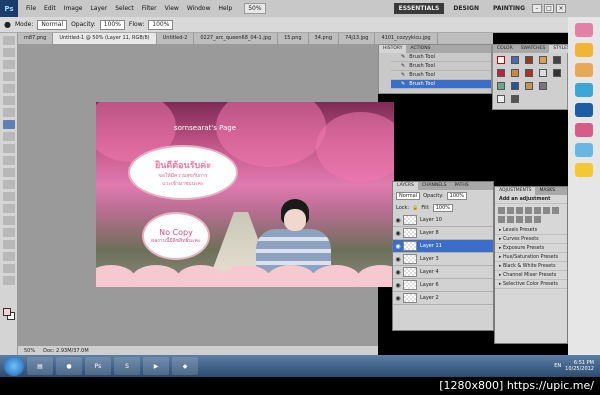  What do you see at coordinates (546, 210) in the screenshot?
I see `hue-sat-icon` at bounding box center [546, 210].